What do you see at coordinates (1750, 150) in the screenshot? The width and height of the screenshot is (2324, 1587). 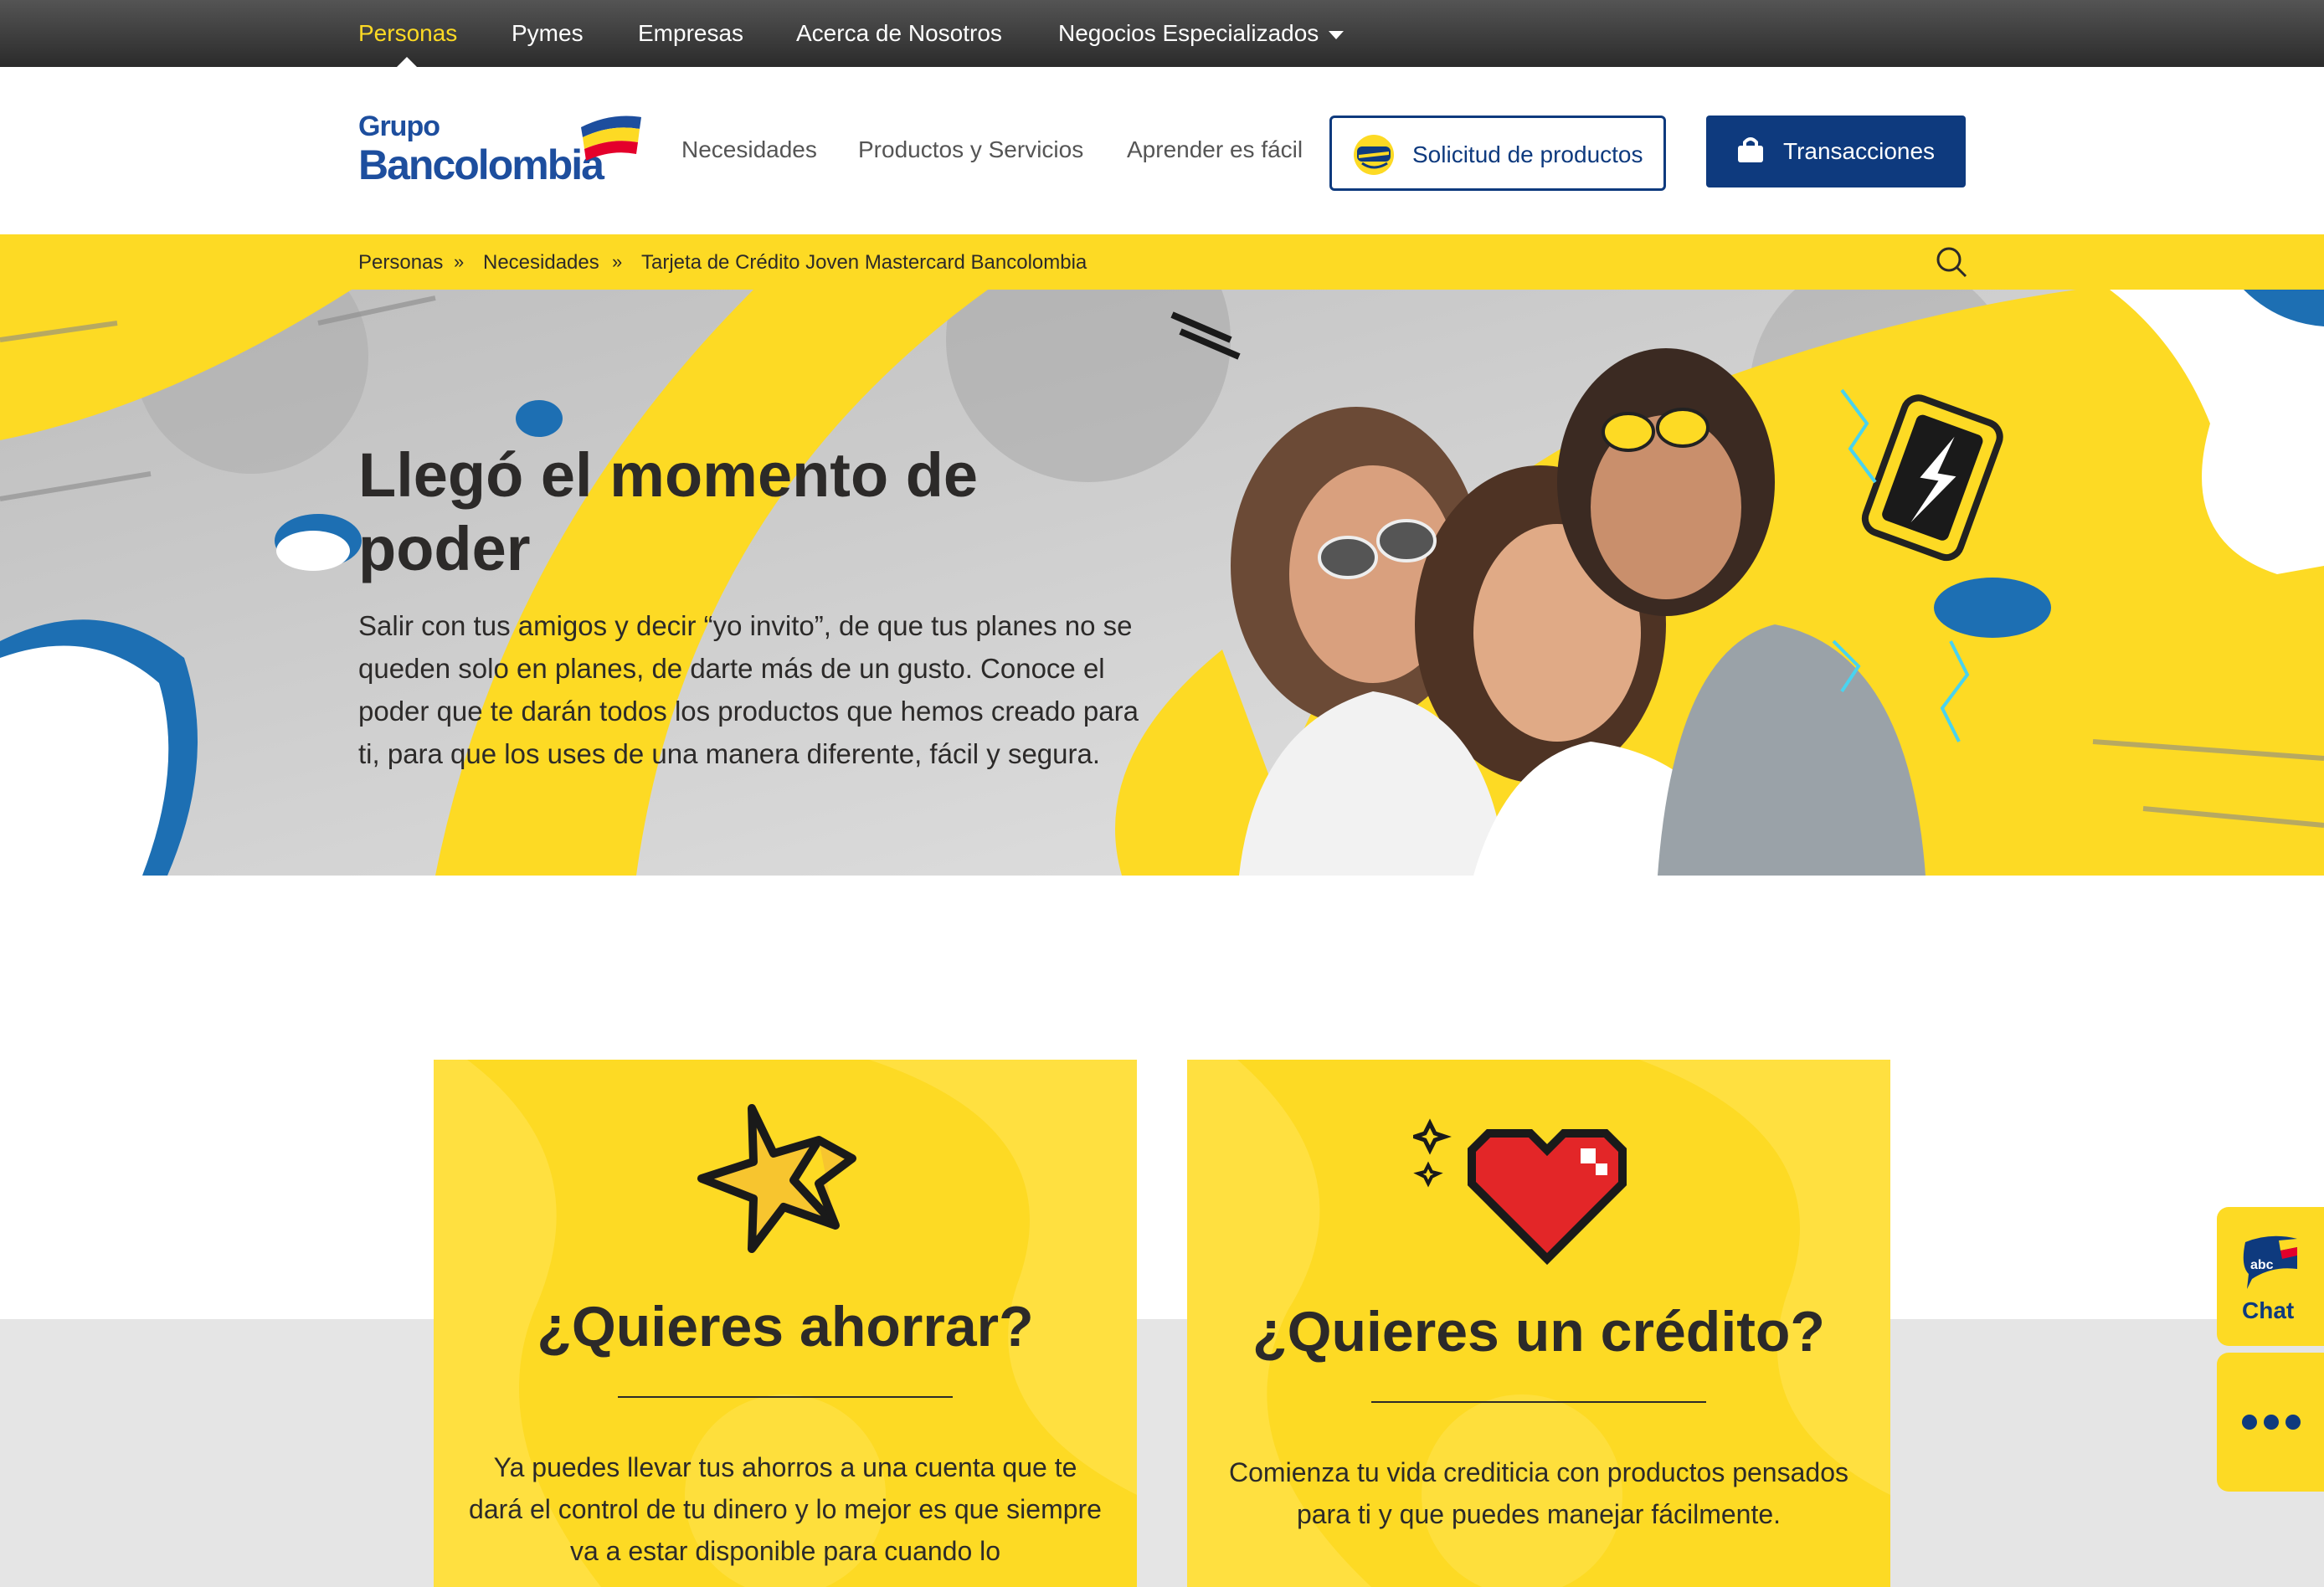 I see `lock-bag-icon` at bounding box center [1750, 150].